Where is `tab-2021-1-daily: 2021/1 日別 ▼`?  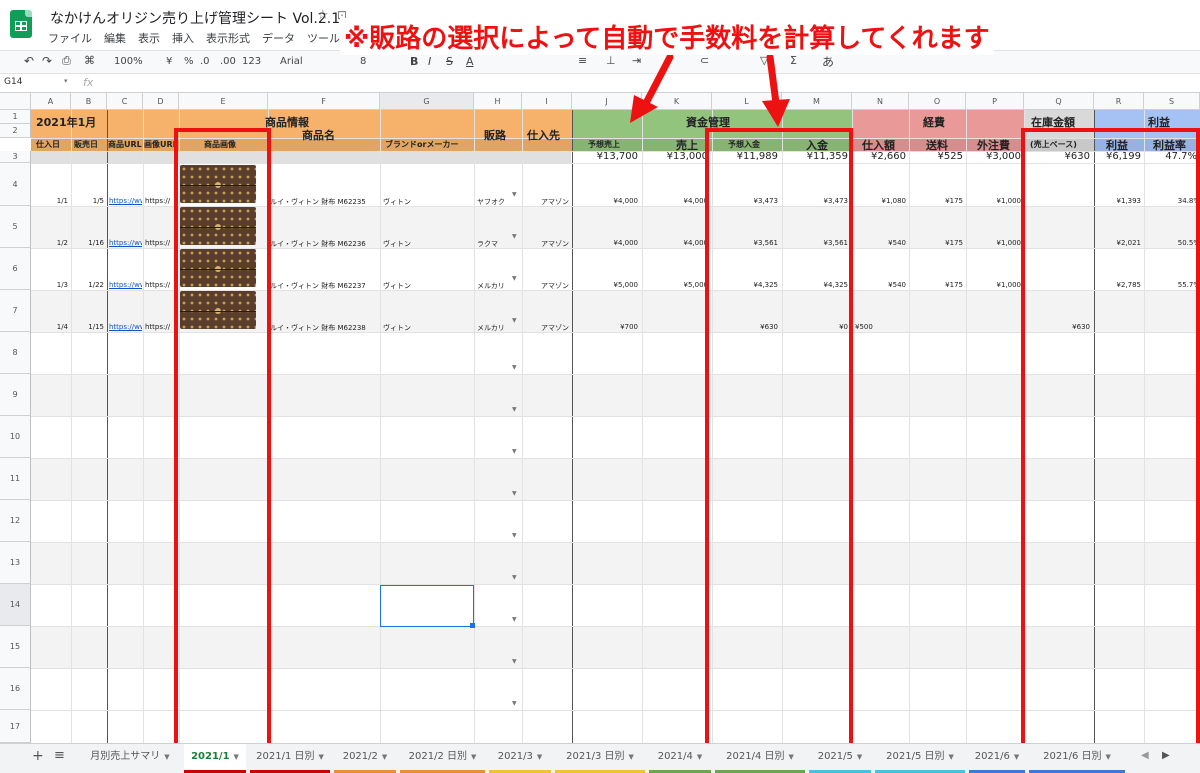
tab-2021-1-daily: 2021/1 日別 ▼ is located at coordinates (290, 758).